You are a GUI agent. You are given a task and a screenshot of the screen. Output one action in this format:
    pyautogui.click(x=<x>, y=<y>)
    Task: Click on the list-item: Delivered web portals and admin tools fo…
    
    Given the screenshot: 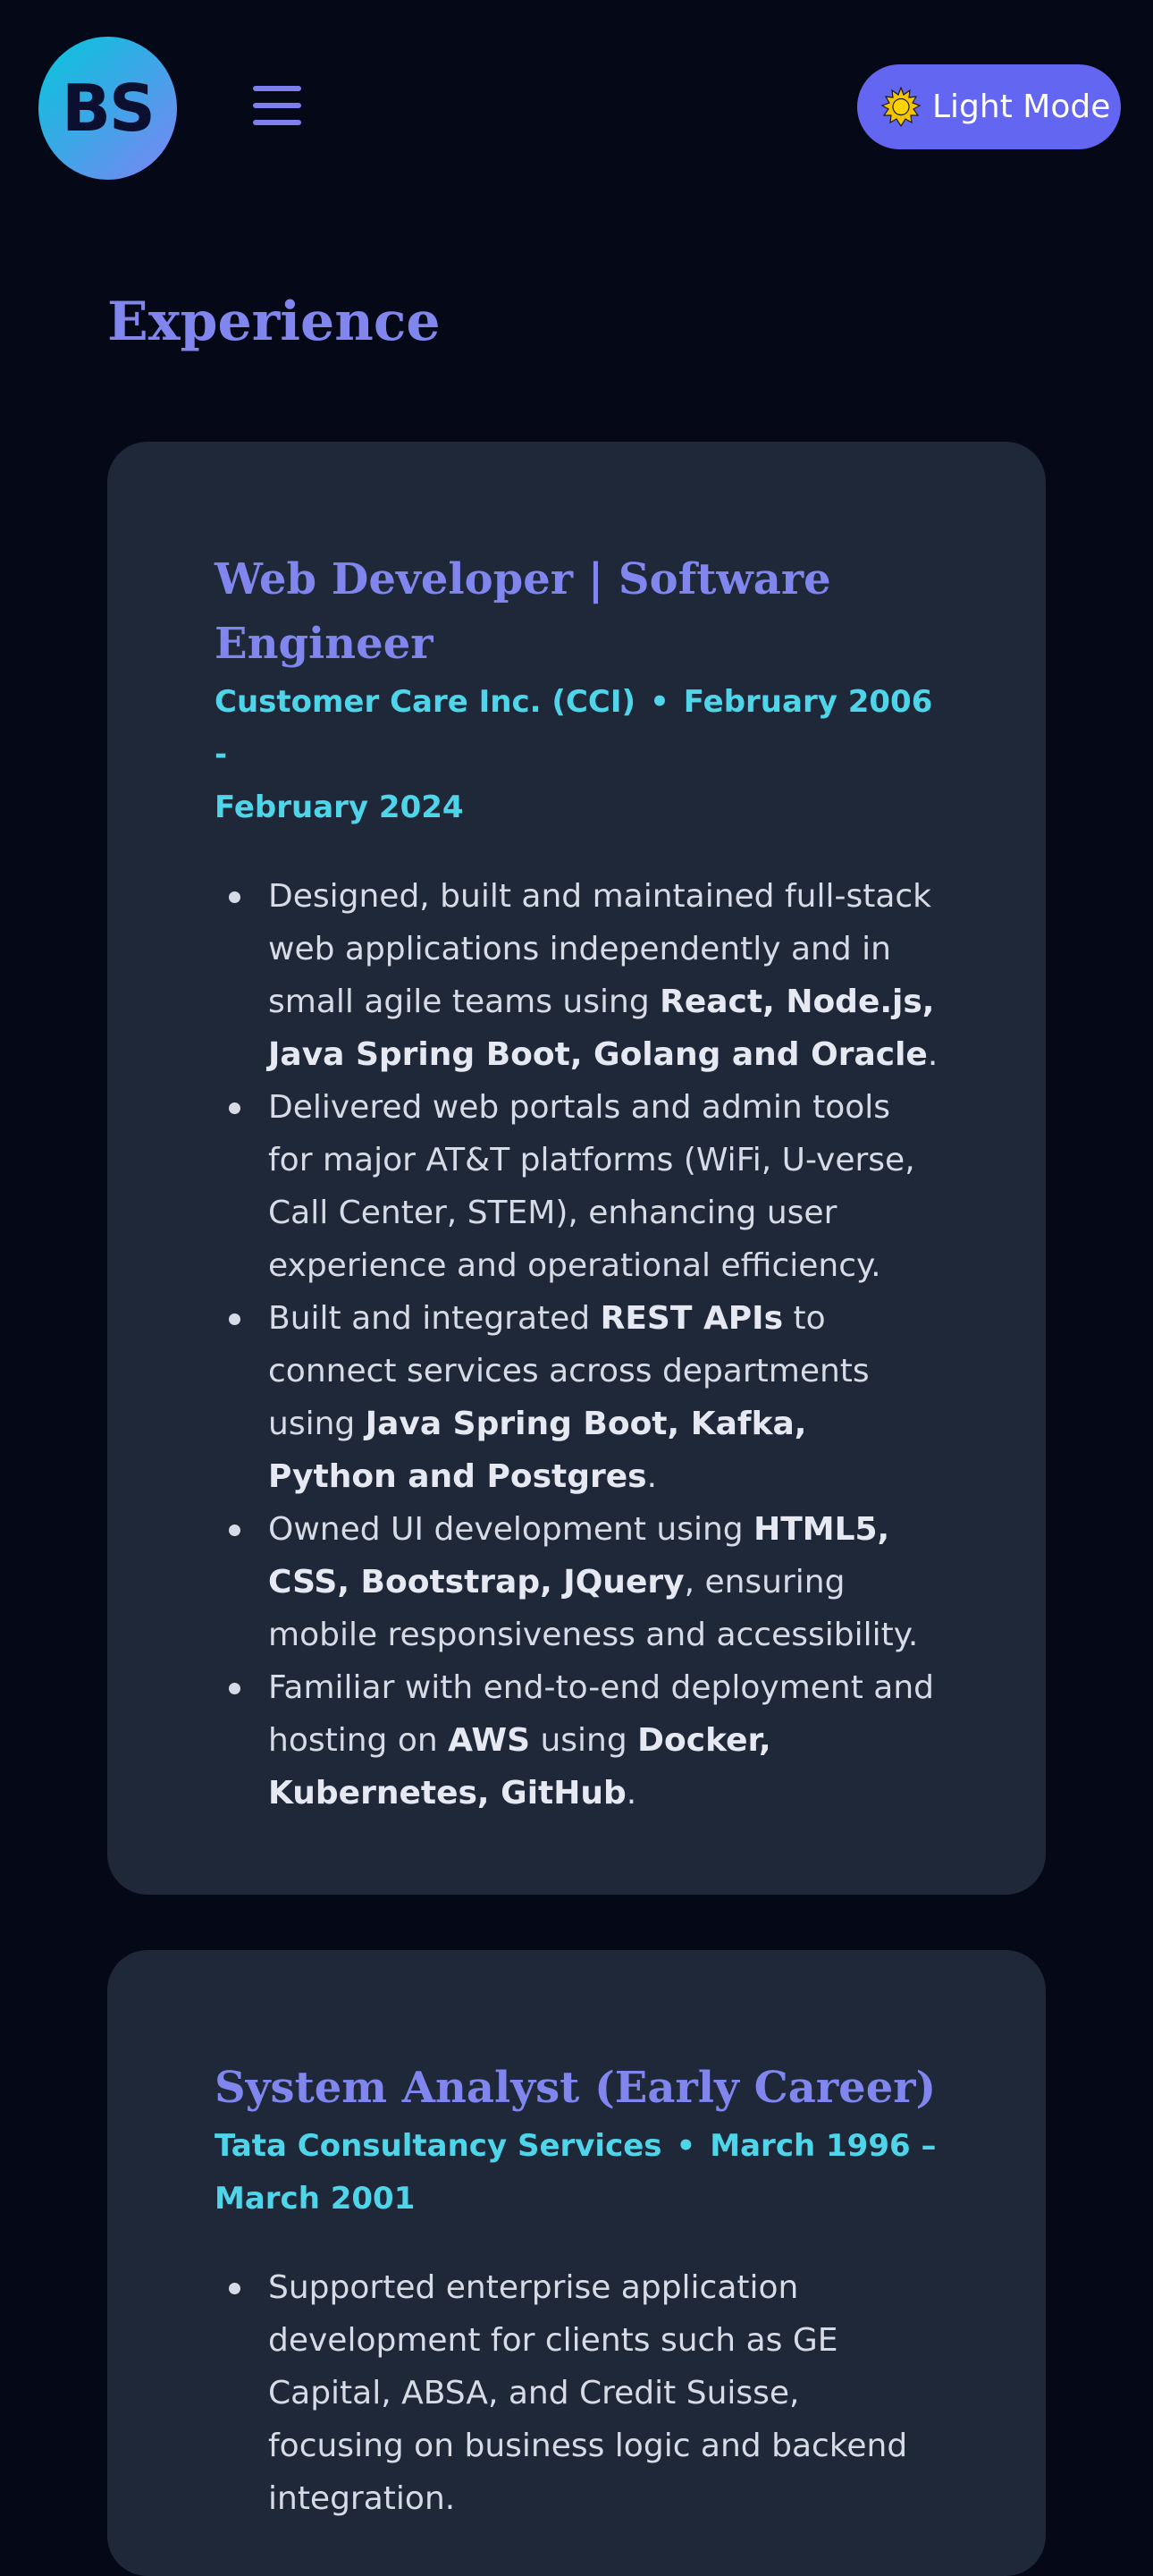 What is the action you would take?
    pyautogui.click(x=583, y=1186)
    